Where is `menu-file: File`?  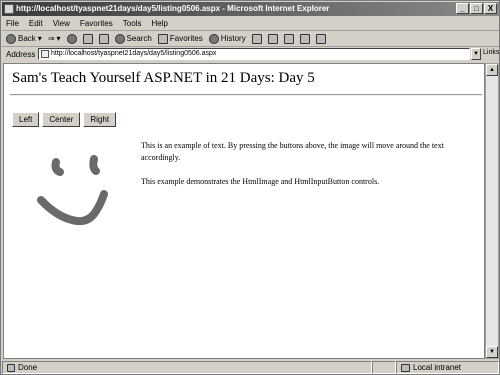 menu-file: File is located at coordinates (12, 23).